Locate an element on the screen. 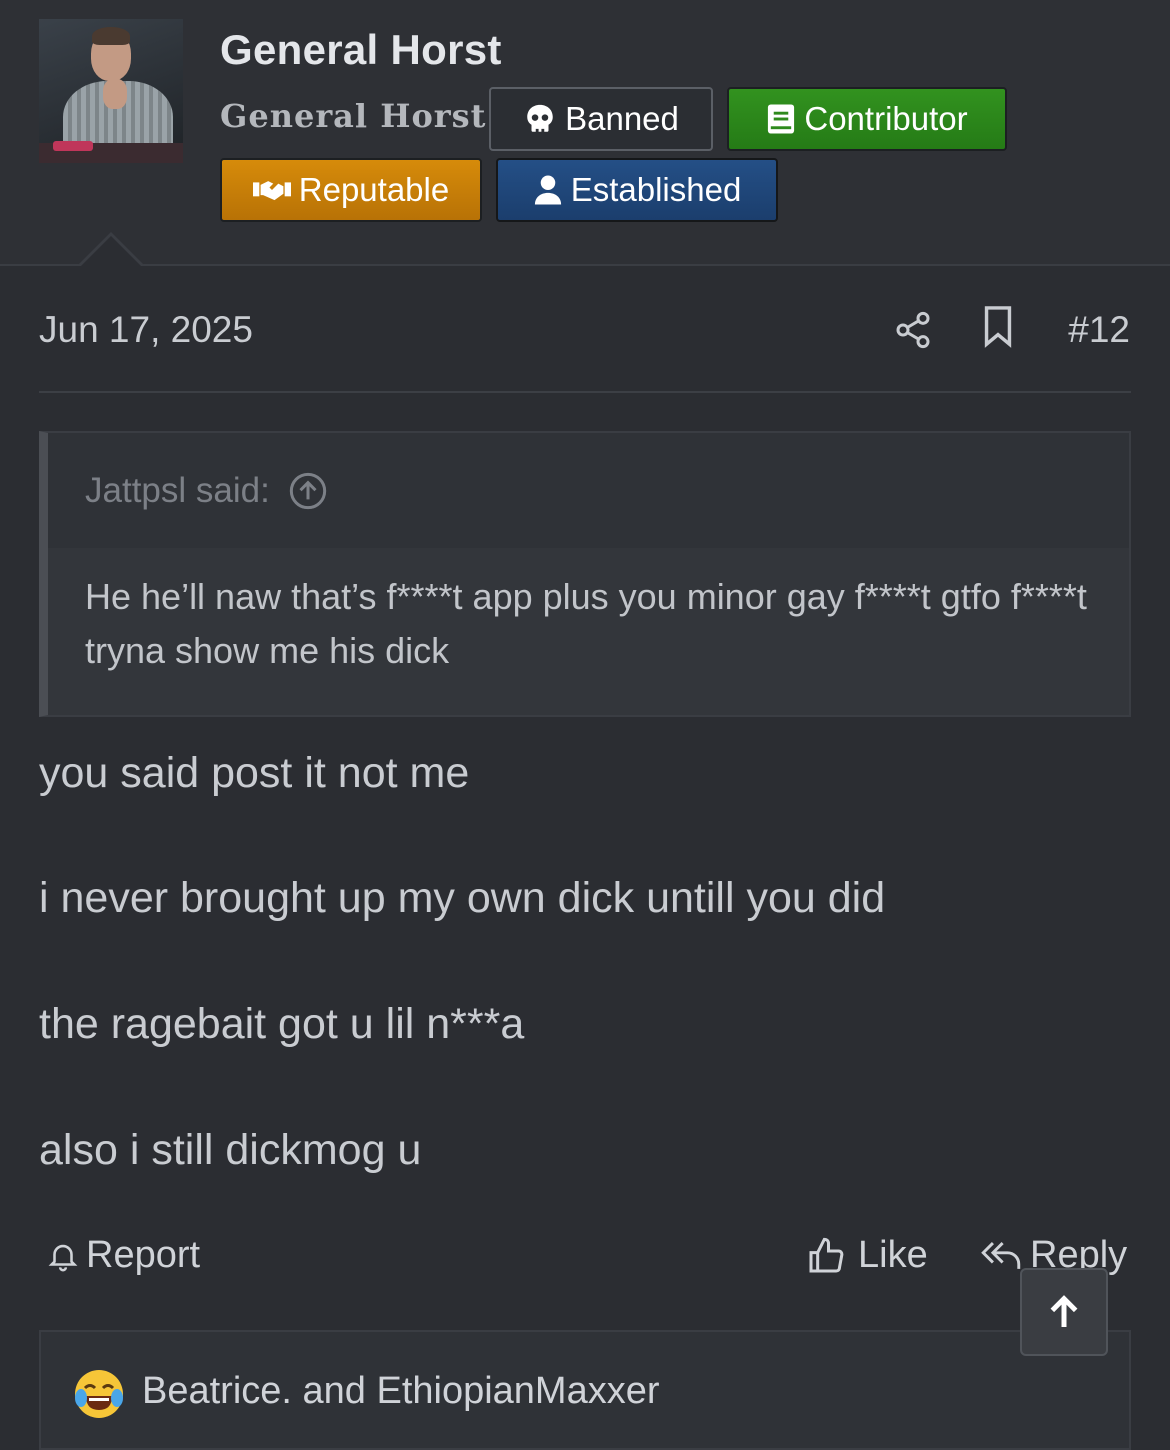  reply-icon is located at coordinates (1001, 1255).